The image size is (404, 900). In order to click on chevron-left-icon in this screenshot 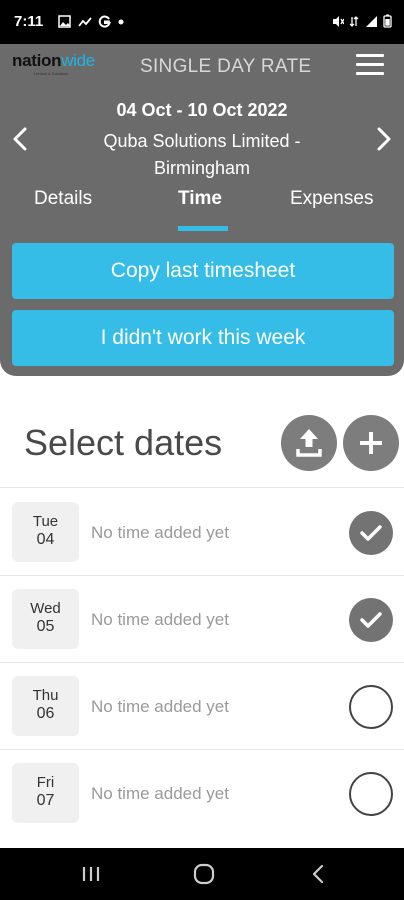, I will do `click(20, 139)`.